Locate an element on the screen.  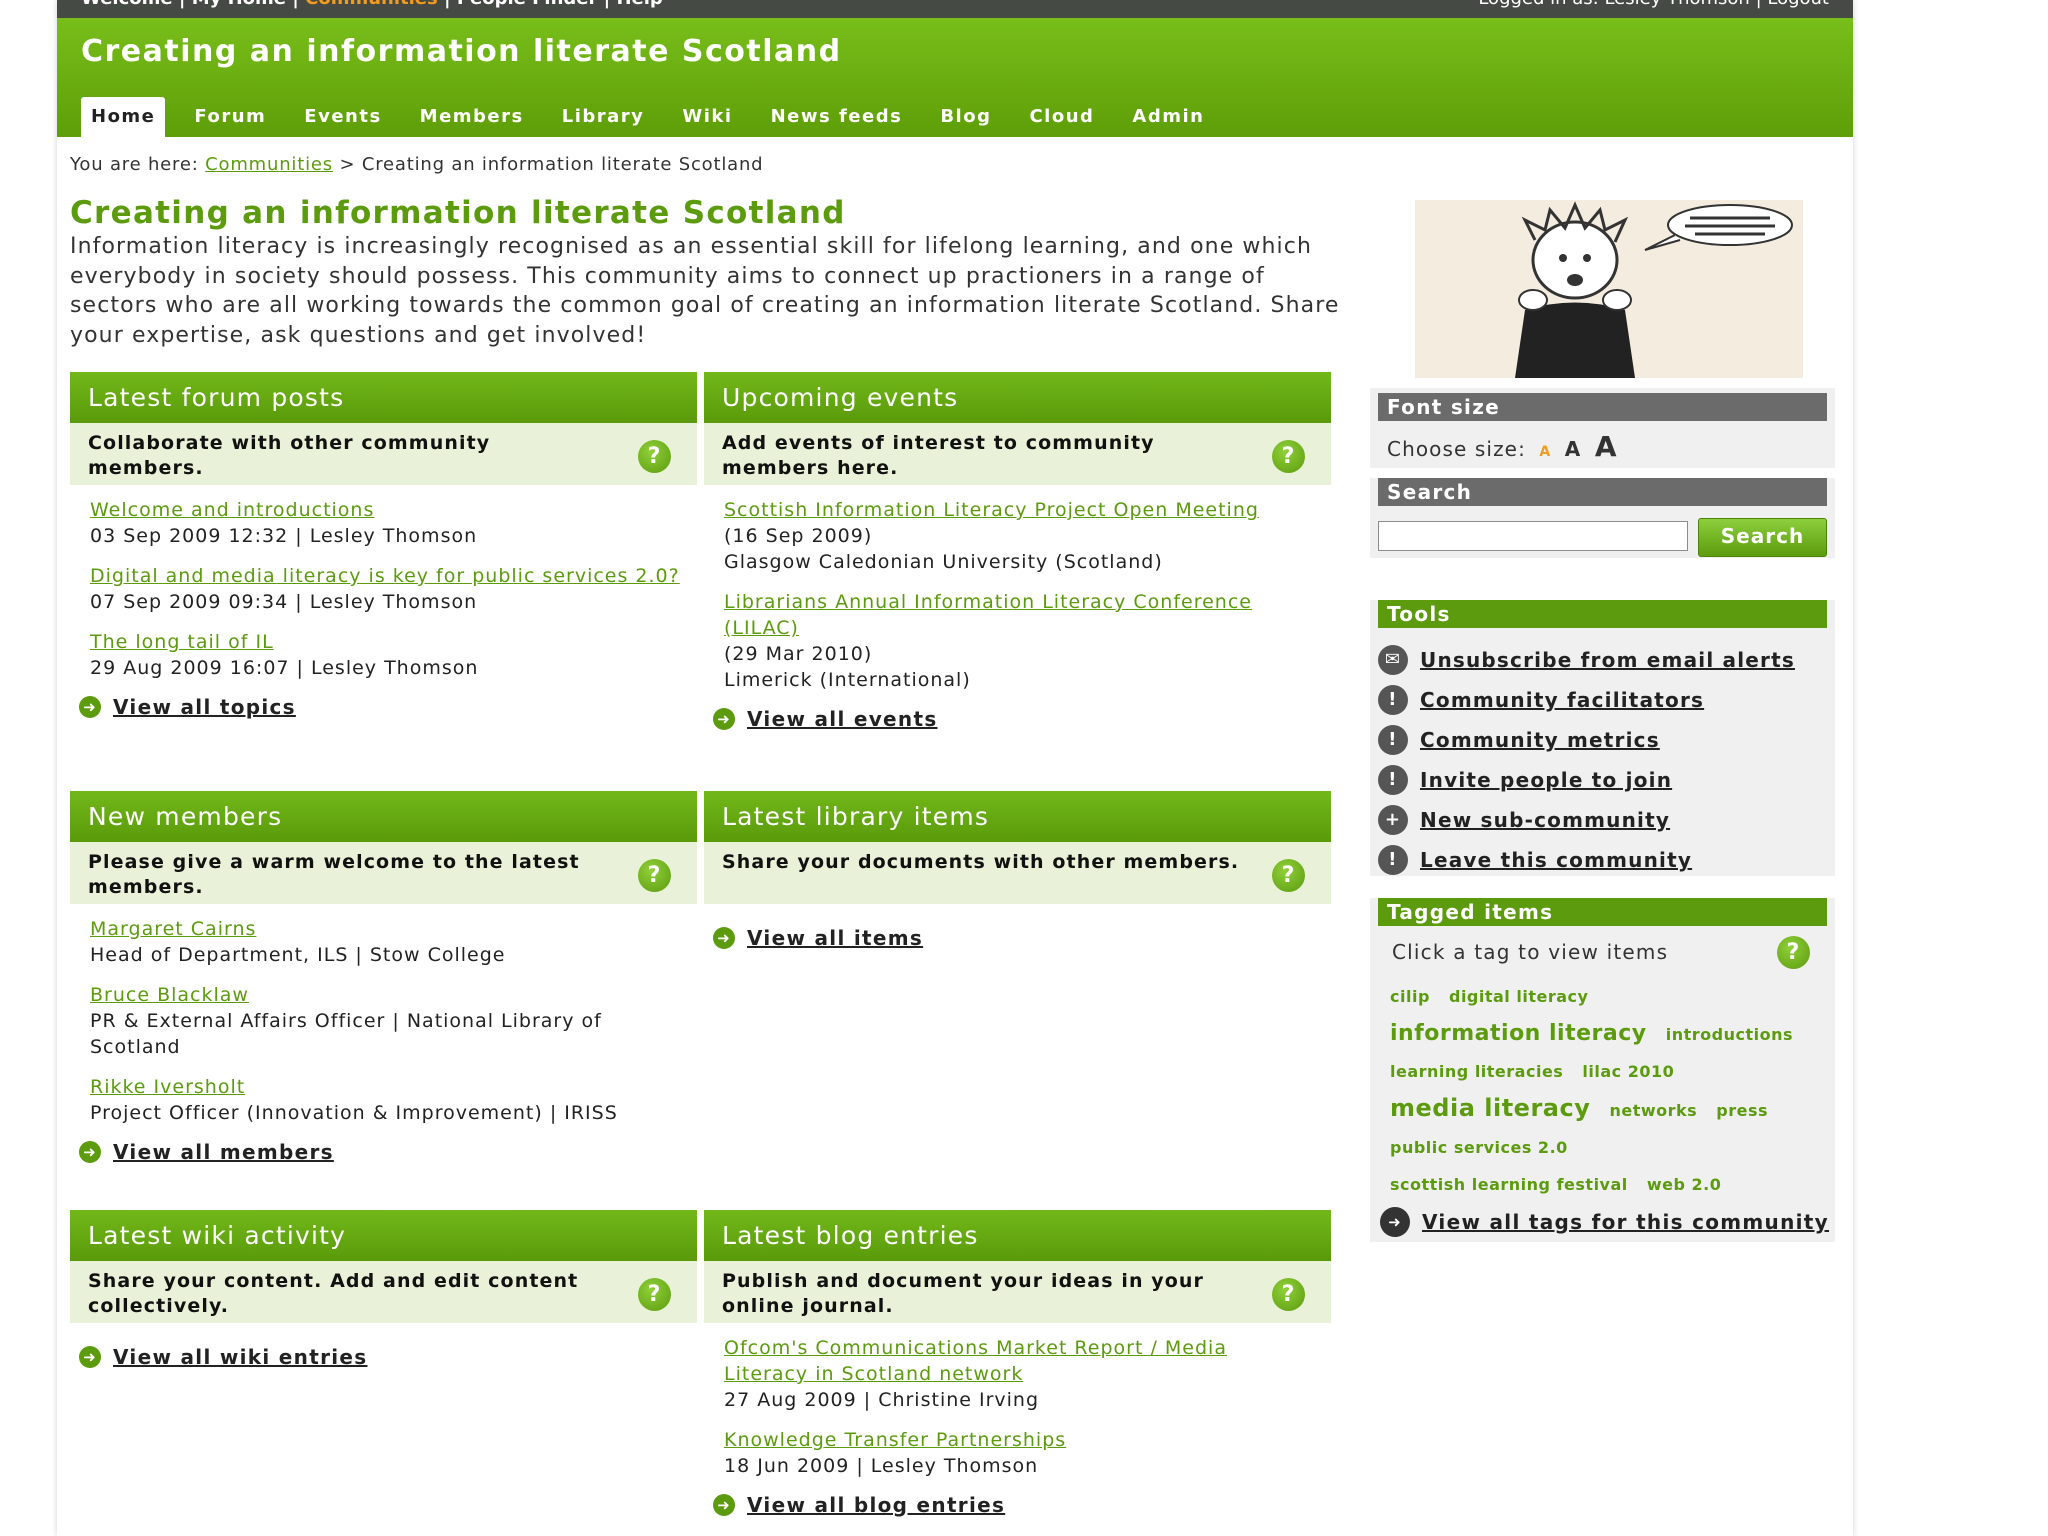
event-date: (29 Mar 2010) is located at coordinates (798, 654).